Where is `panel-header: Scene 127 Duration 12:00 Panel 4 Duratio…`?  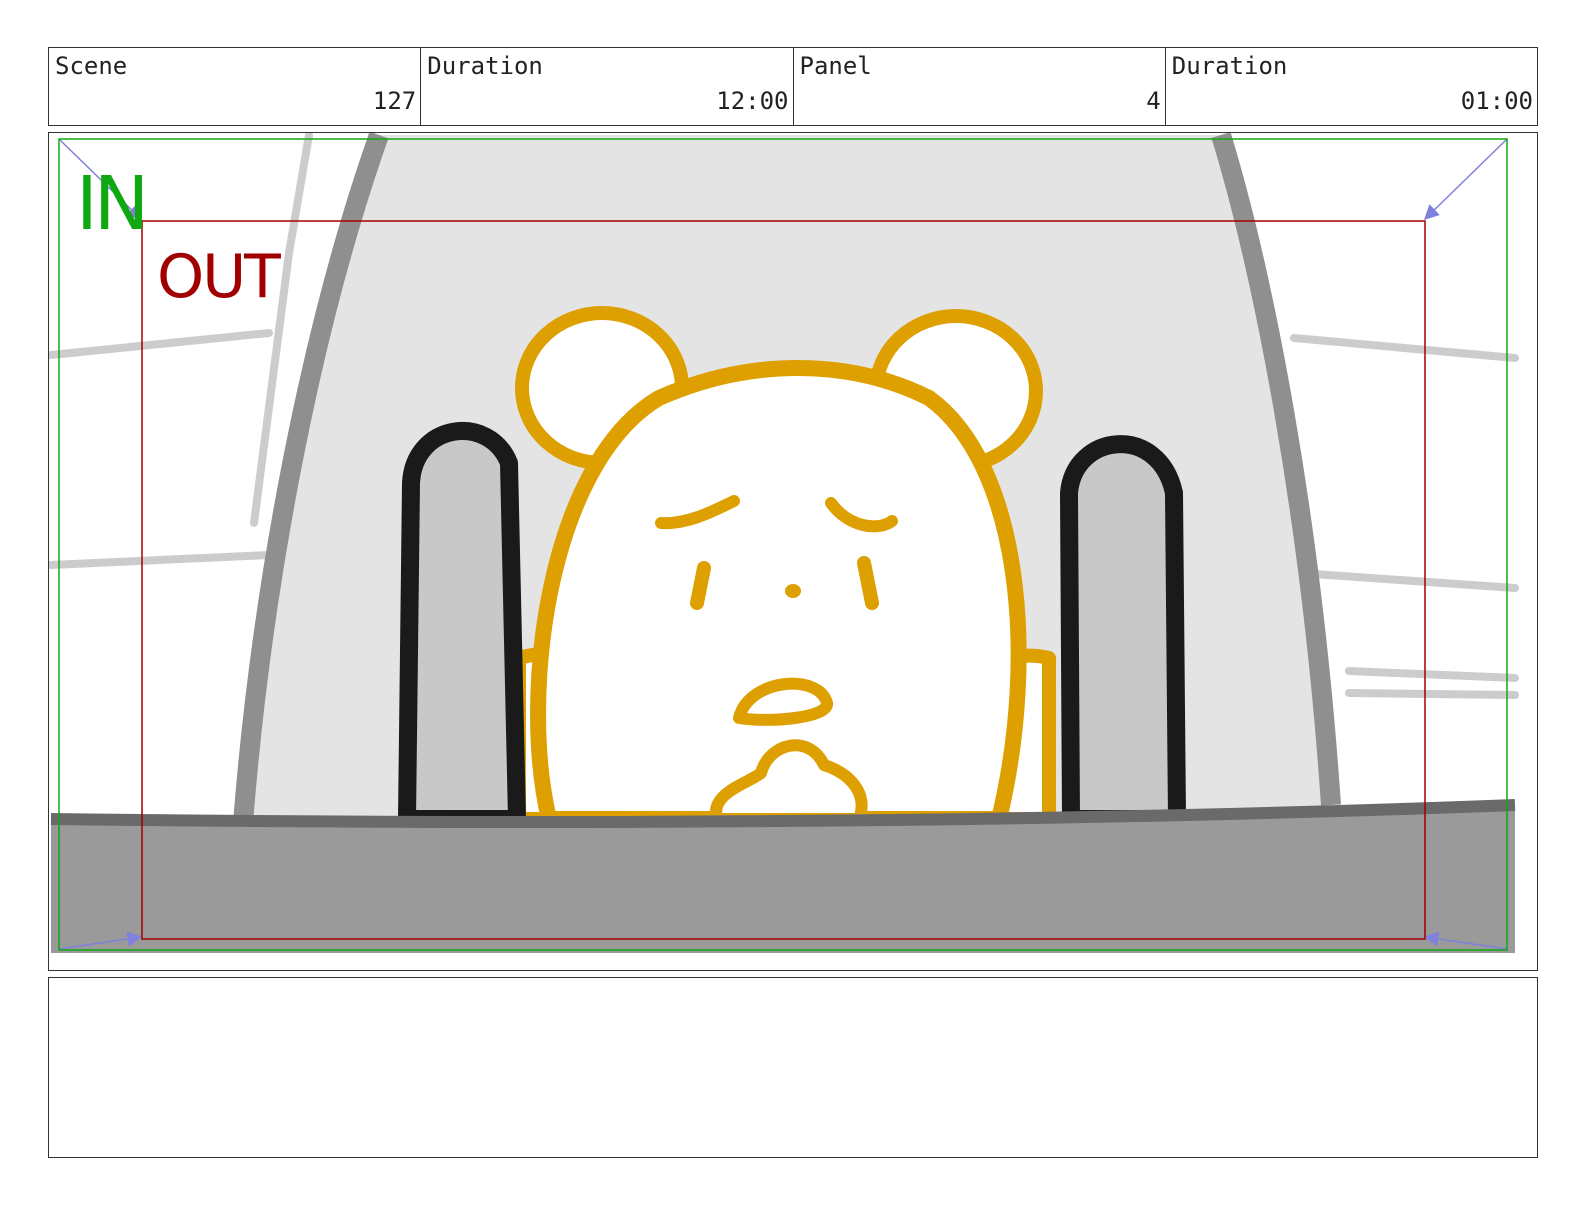 panel-header: Scene 127 Duration 12:00 Panel 4 Duratio… is located at coordinates (793, 86).